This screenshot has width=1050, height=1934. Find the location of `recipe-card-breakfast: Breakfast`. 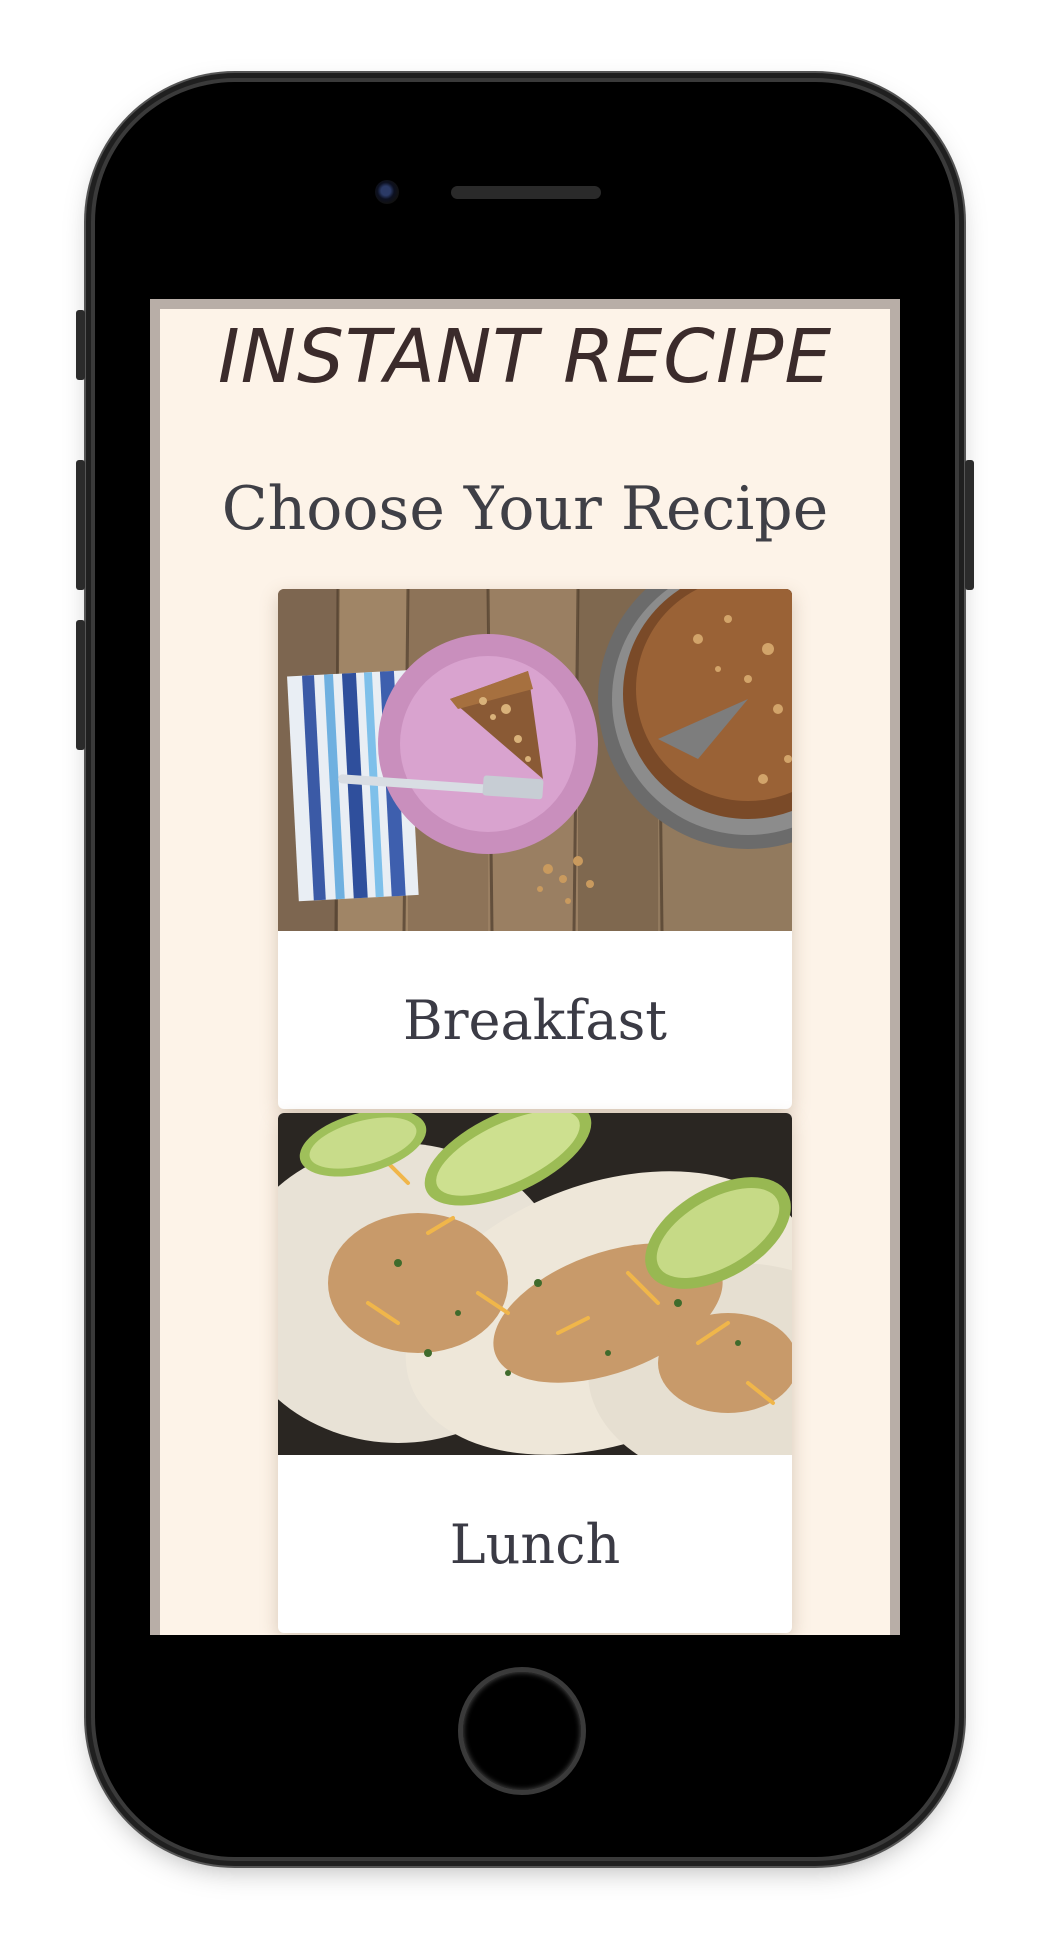

recipe-card-breakfast: Breakfast is located at coordinates (535, 849).